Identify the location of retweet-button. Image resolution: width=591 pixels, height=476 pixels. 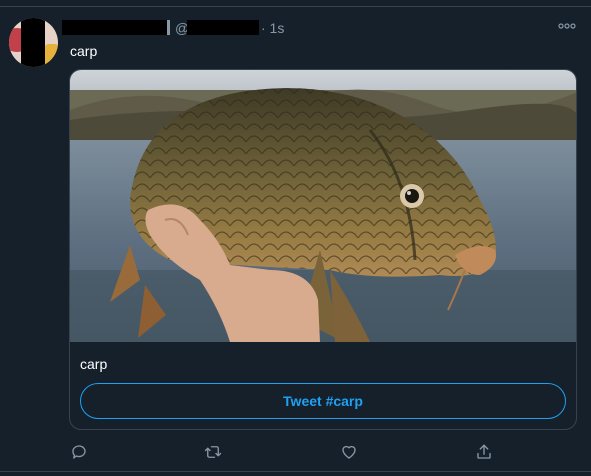
(213, 452).